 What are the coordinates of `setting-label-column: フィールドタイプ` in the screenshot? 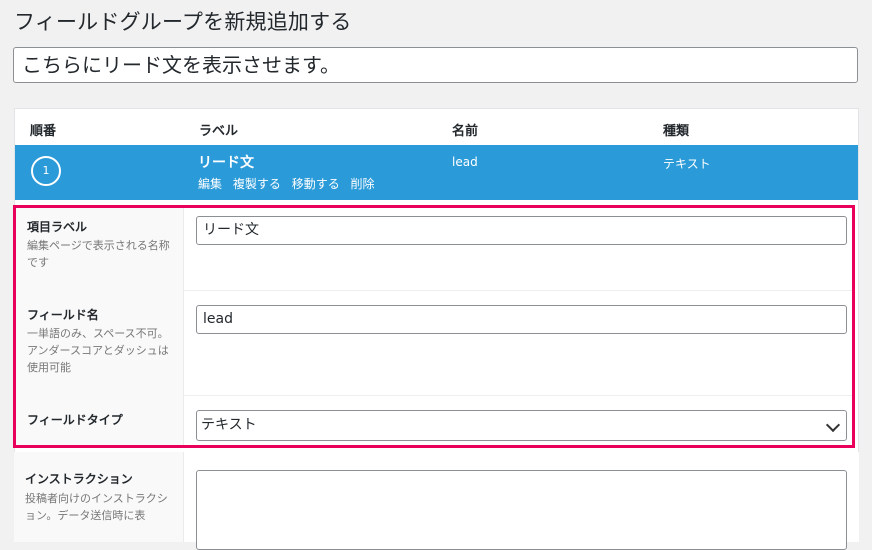 It's located at (100, 420).